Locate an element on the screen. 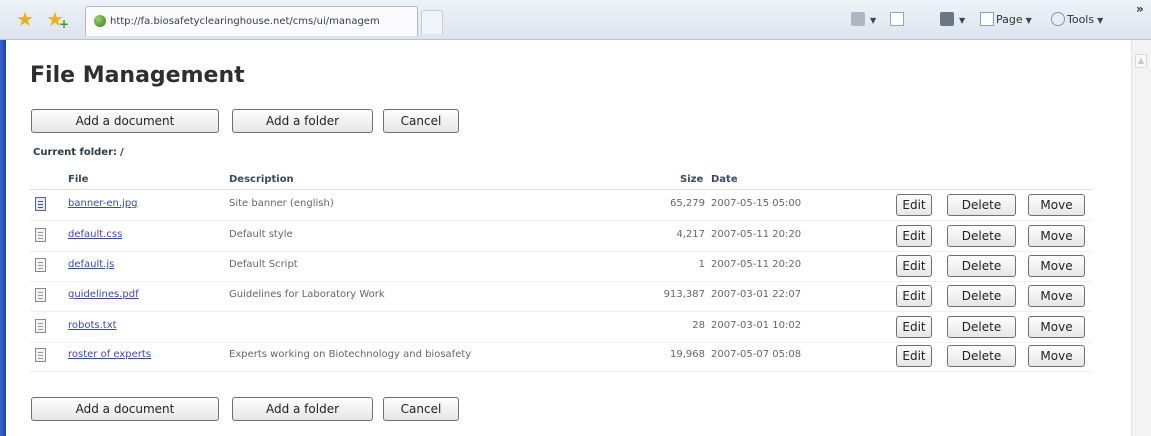 The image size is (1151, 436). file-date: 2007-03-01 10:02 is located at coordinates (756, 325).